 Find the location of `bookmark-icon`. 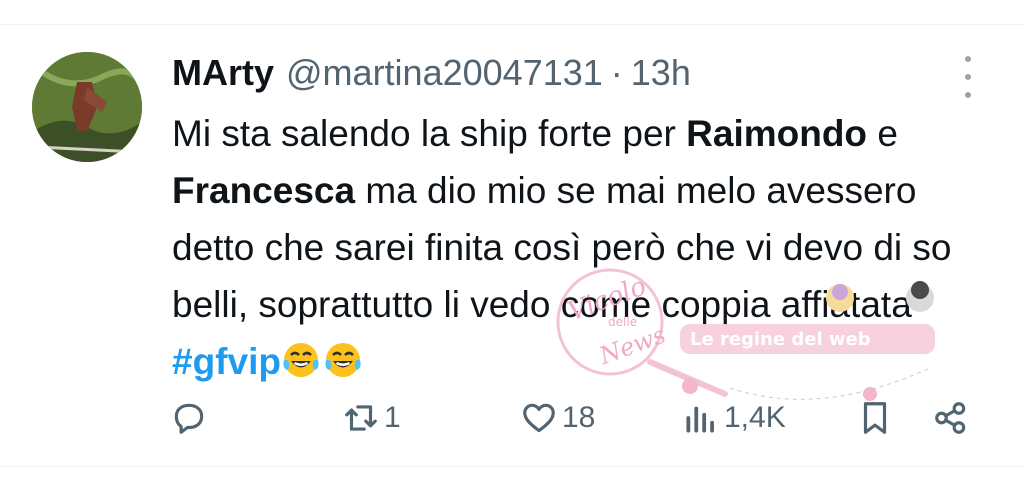

bookmark-icon is located at coordinates (875, 418).